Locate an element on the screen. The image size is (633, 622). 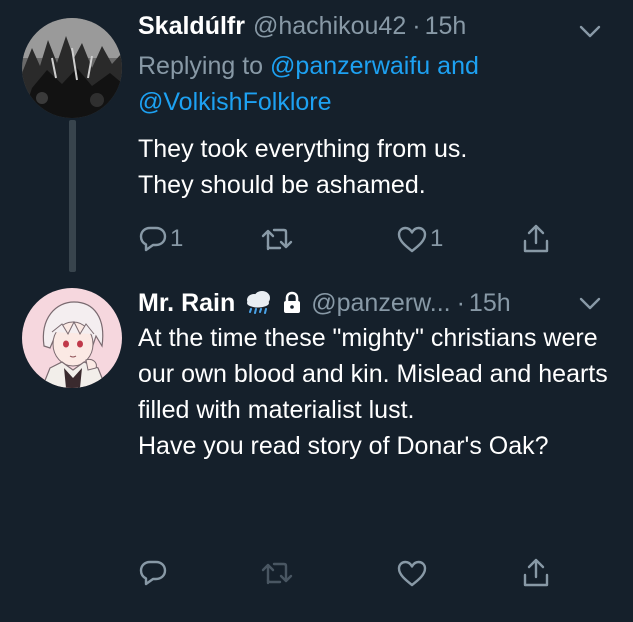
lock-icon is located at coordinates (292, 302).